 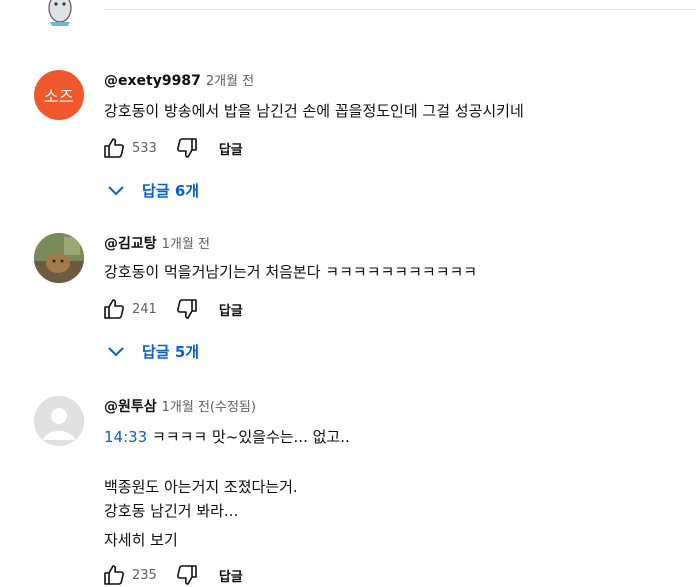 I want to click on comment-actions: 533 답글, so click(x=171, y=148).